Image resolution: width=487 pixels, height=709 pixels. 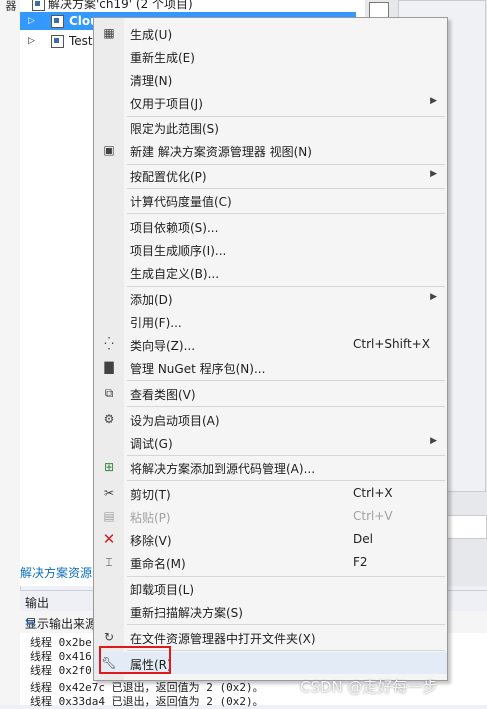 What do you see at coordinates (109, 516) in the screenshot?
I see `paste-icon: ▤` at bounding box center [109, 516].